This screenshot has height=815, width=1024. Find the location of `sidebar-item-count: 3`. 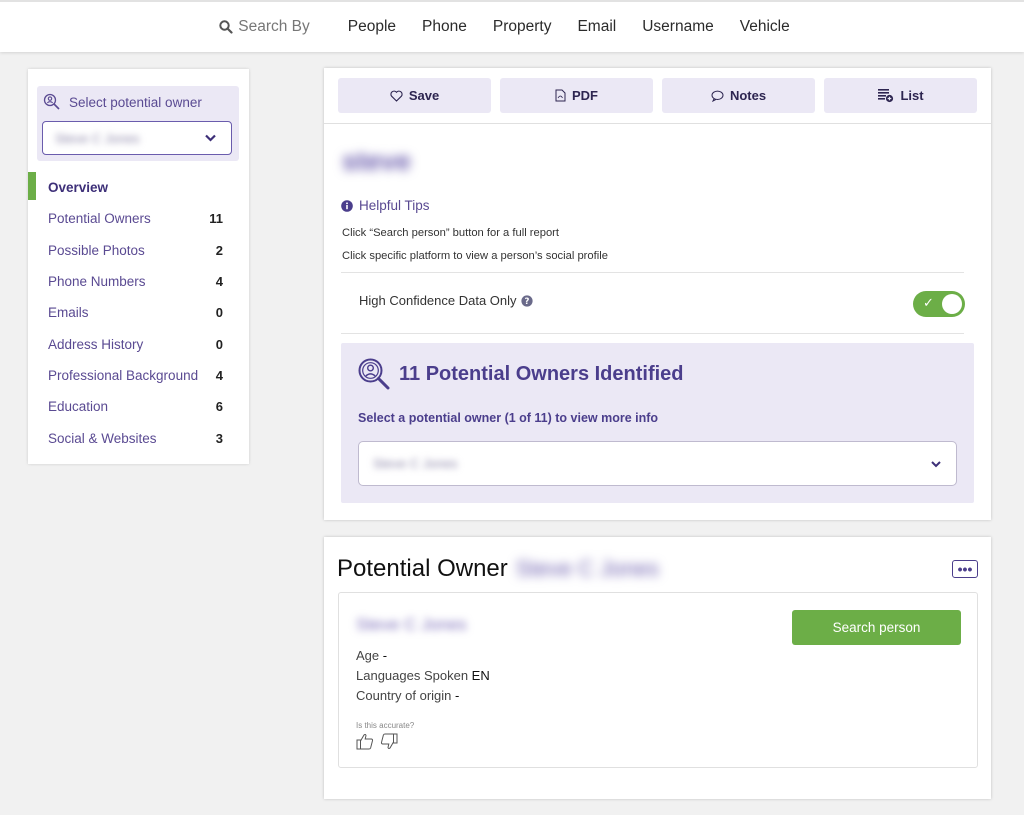

sidebar-item-count: 3 is located at coordinates (219, 438).